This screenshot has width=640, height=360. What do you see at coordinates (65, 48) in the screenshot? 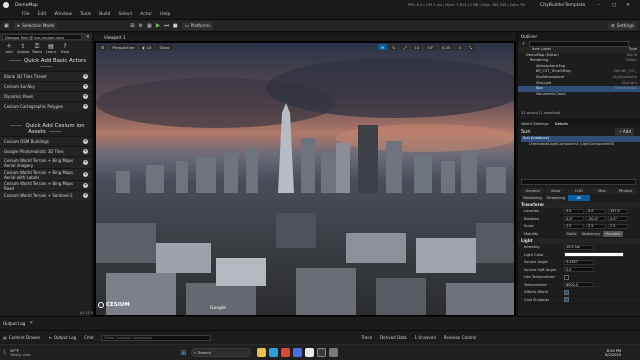
I see `cesium-help-button: ? Help` at bounding box center [65, 48].